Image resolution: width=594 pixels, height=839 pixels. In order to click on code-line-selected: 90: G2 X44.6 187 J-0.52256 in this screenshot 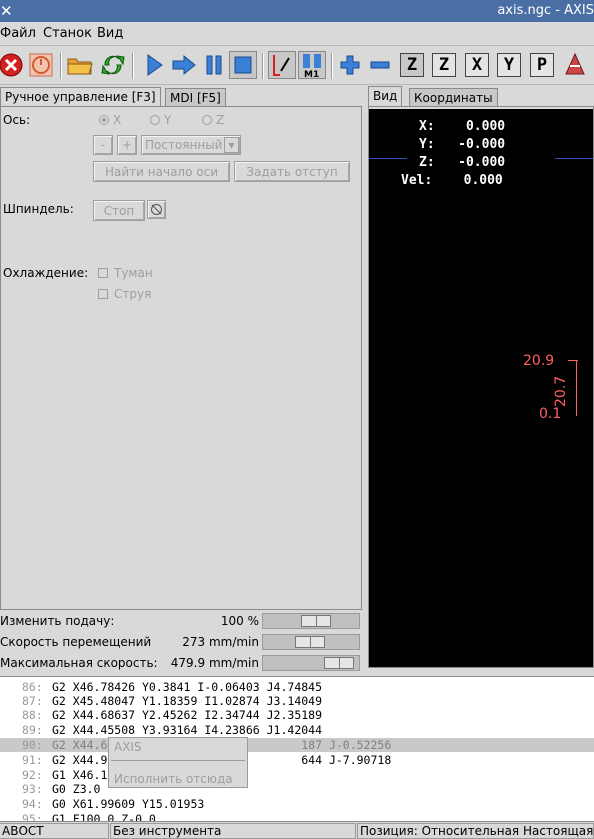, I will do `click(297, 745)`.